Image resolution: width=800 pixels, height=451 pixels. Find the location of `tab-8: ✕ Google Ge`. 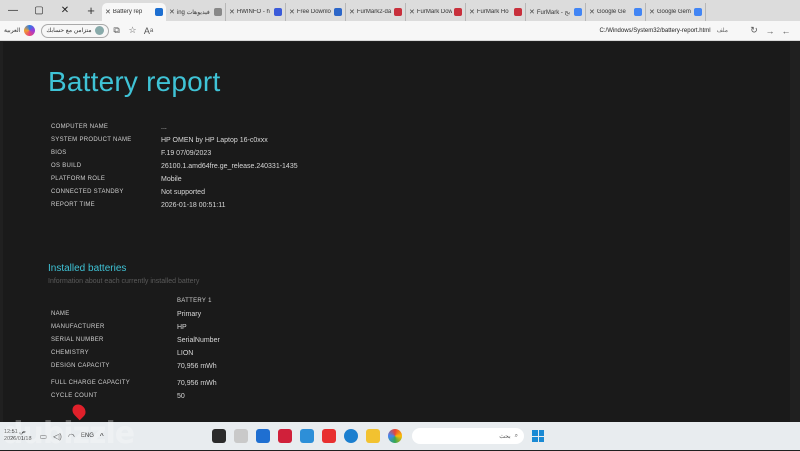

tab-8: ✕ Google Ge is located at coordinates (616, 12).